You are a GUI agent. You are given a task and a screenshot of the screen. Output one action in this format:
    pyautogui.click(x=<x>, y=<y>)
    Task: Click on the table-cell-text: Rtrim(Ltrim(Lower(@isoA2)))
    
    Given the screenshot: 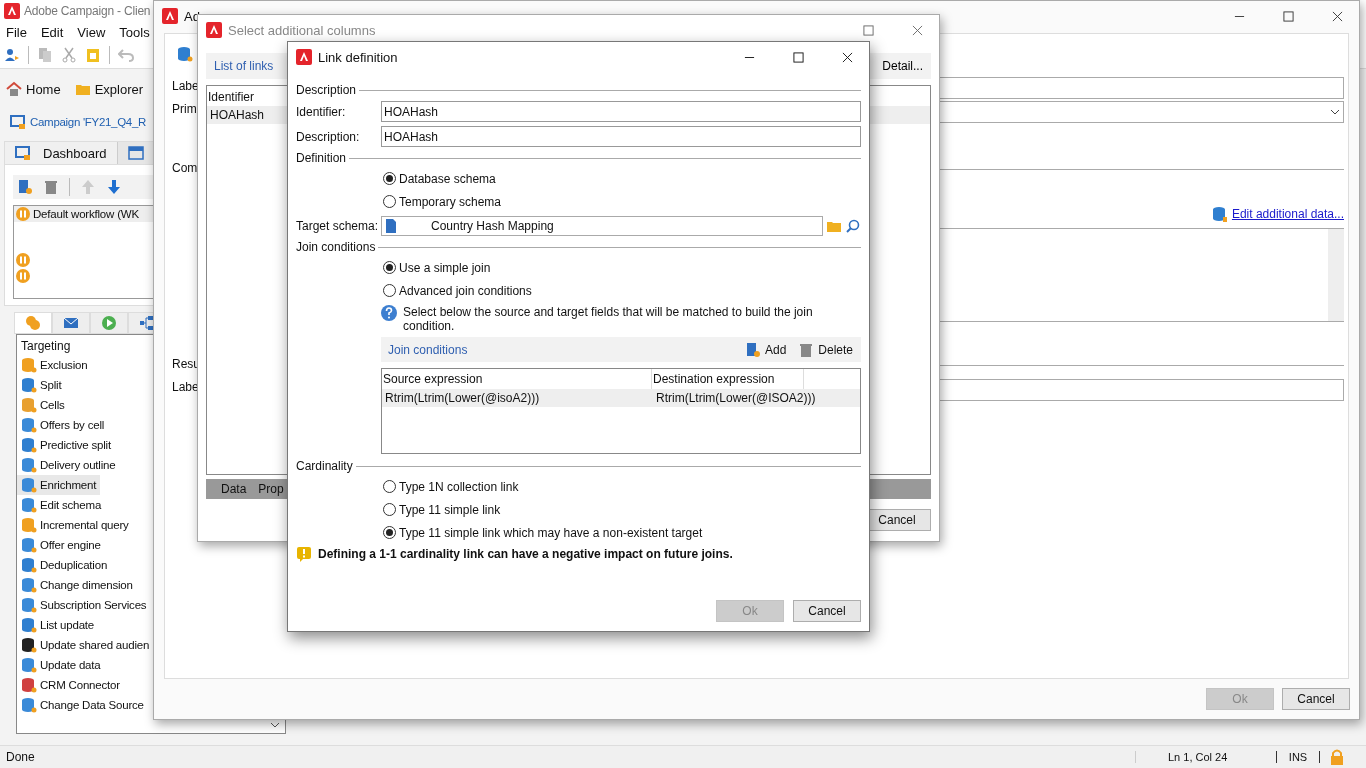 What is the action you would take?
    pyautogui.click(x=462, y=398)
    